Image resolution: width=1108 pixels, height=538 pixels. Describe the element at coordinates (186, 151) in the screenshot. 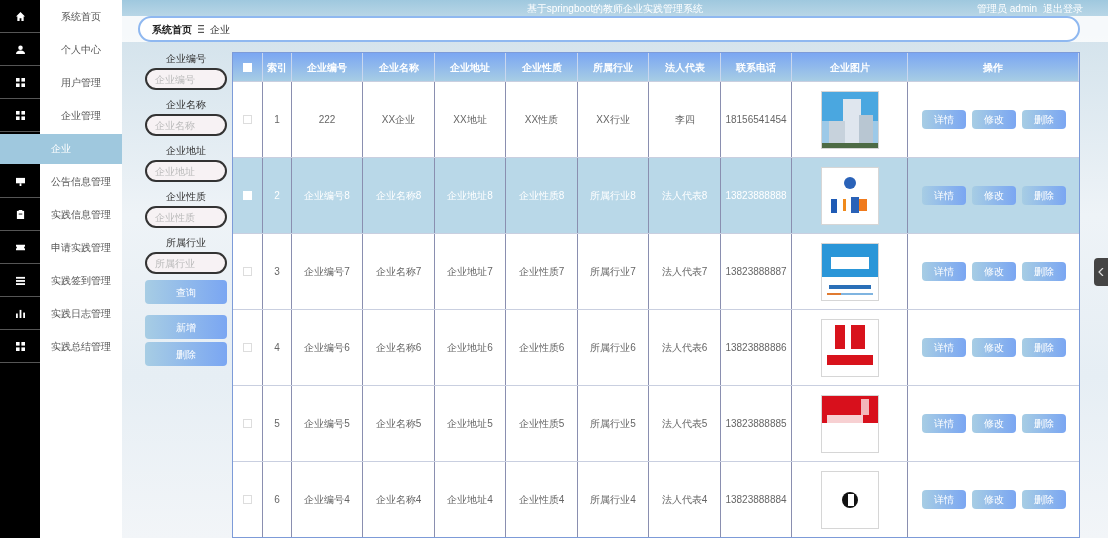

I see `field-label: 企业地址` at that location.